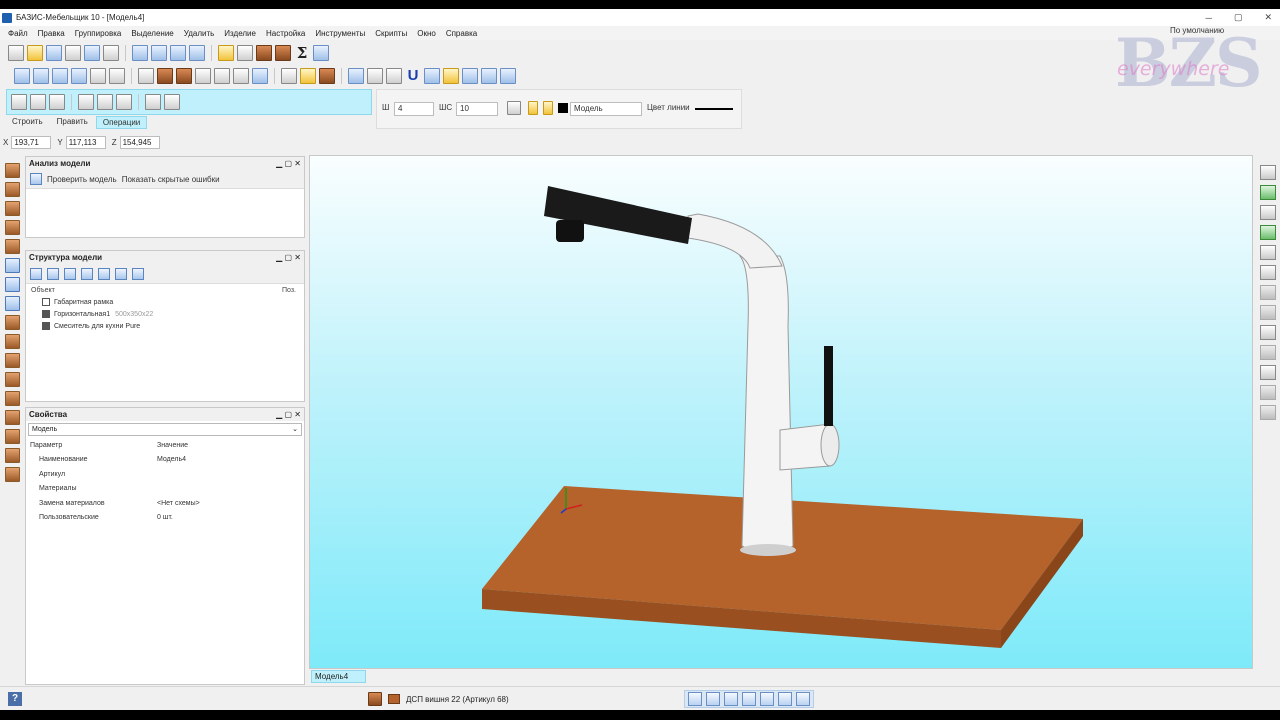 This screenshot has height=720, width=1280. Describe the element at coordinates (432, 75) in the screenshot. I see `line-snap-icon` at that location.